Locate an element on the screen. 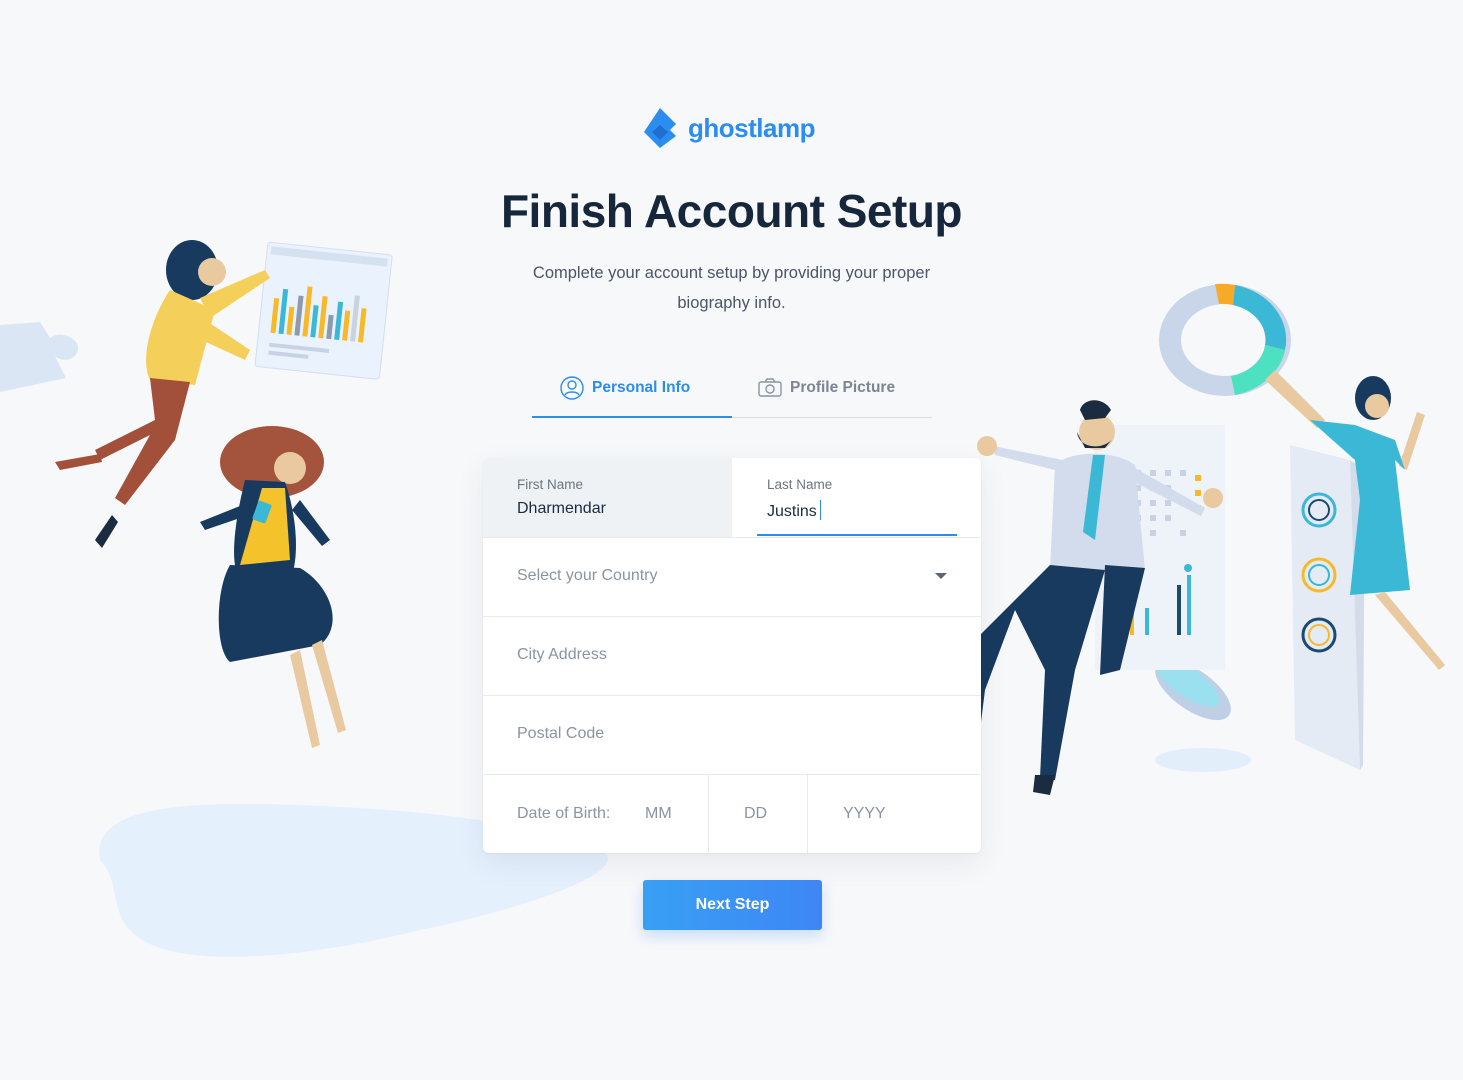  tab-profile-picture: Profile Picture is located at coordinates (826, 388).